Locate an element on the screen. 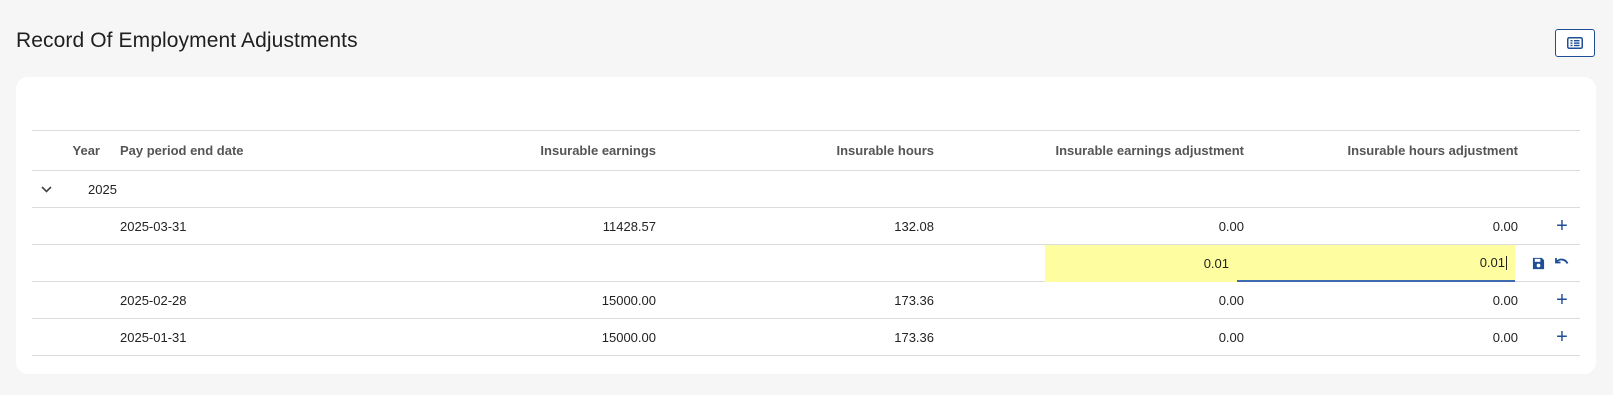  insurable-hours-cell: 132.08 is located at coordinates (914, 226).